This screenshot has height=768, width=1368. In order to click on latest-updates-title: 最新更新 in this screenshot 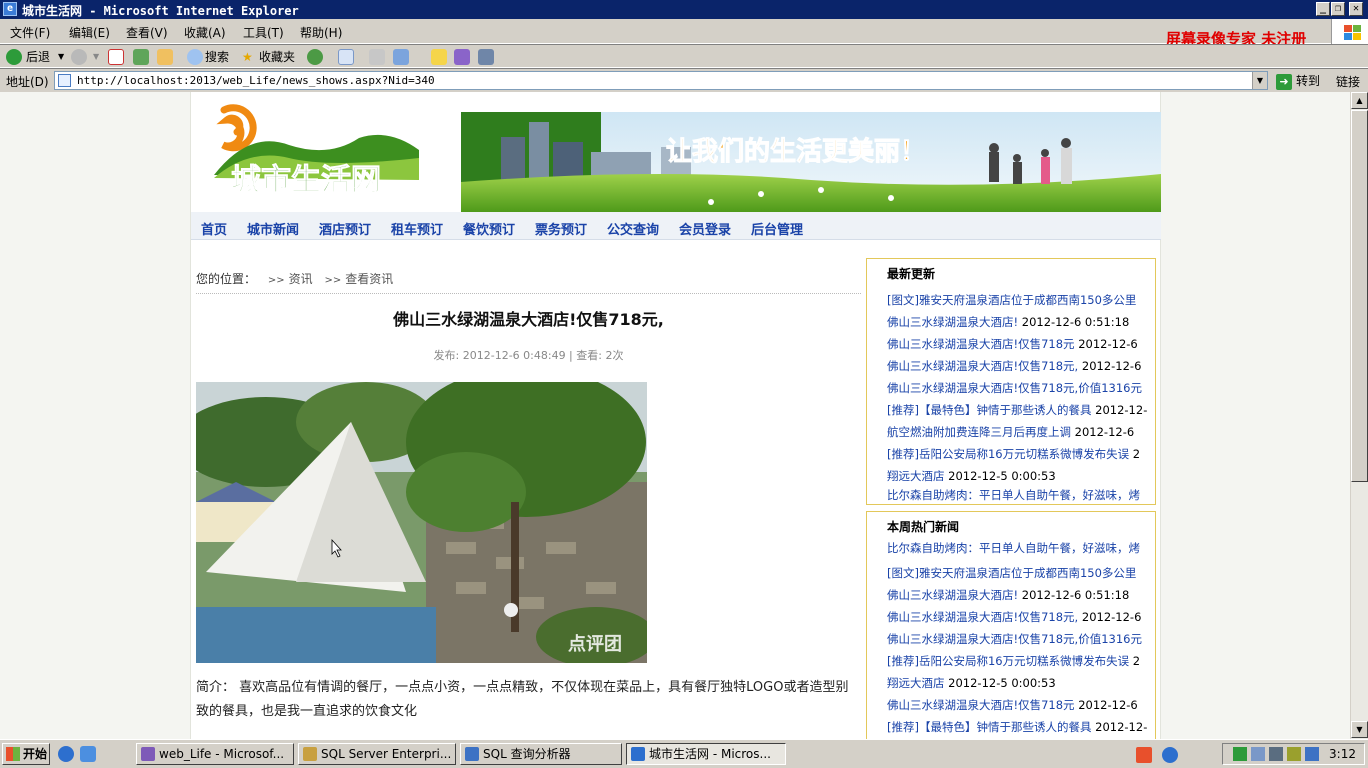, I will do `click(911, 274)`.